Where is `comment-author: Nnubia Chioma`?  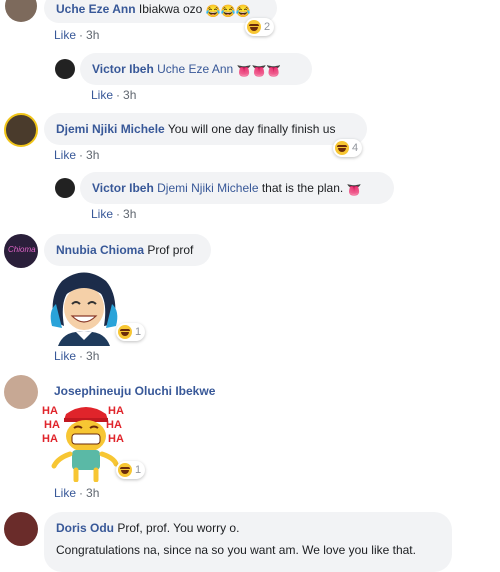
comment-author: Nnubia Chioma is located at coordinates (100, 250).